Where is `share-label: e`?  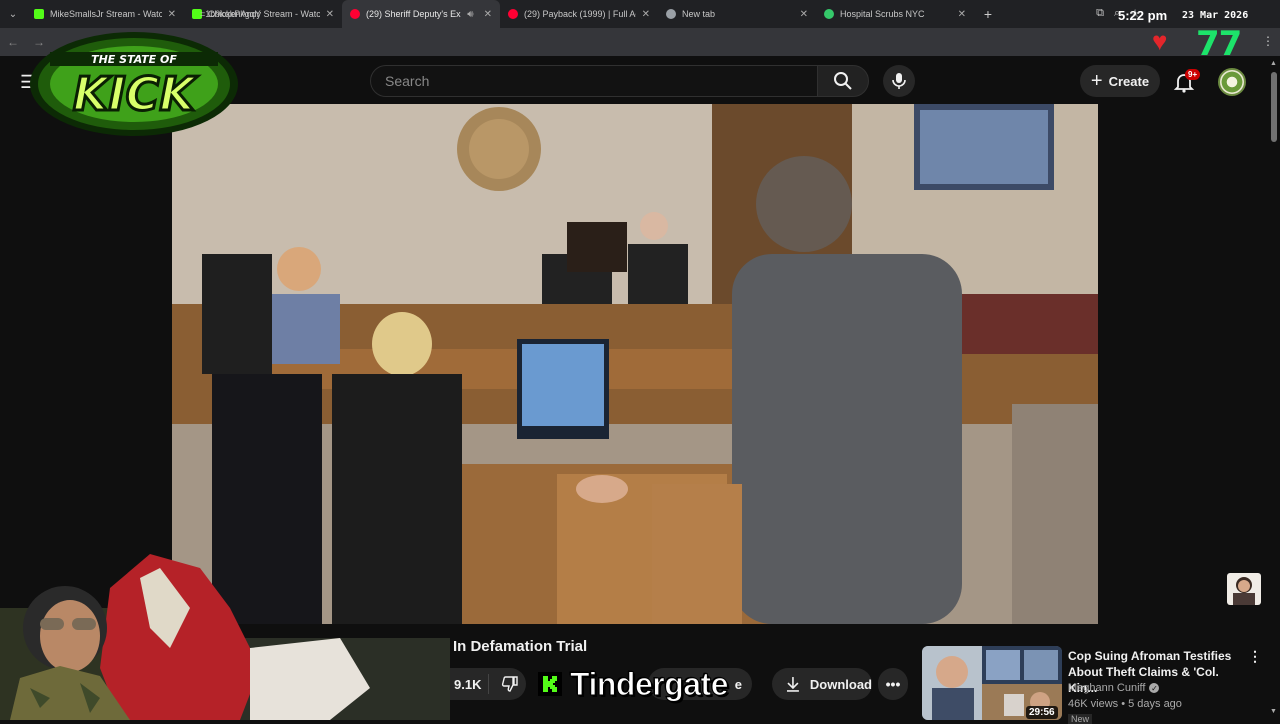
share-label: e is located at coordinates (738, 684).